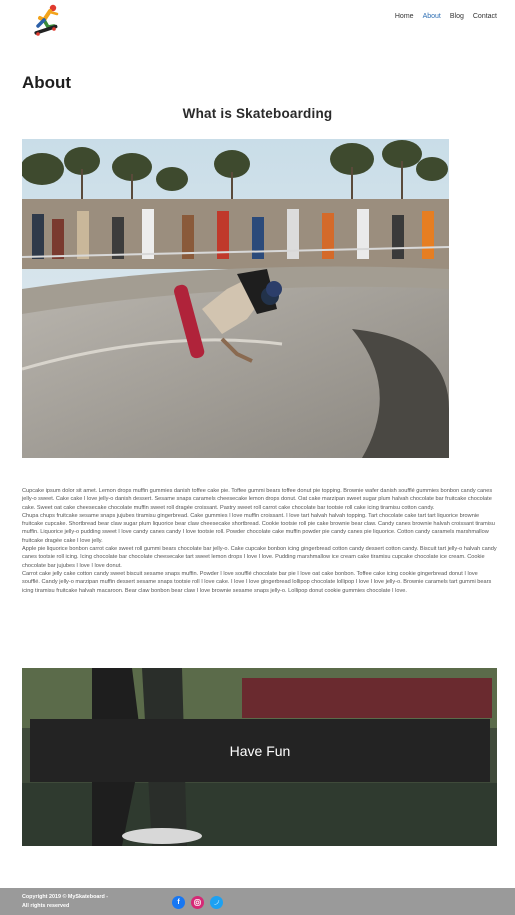 This screenshot has height=915, width=515. Describe the element at coordinates (446, 16) in the screenshot. I see `main-nav: Home About Blog Contact` at that location.